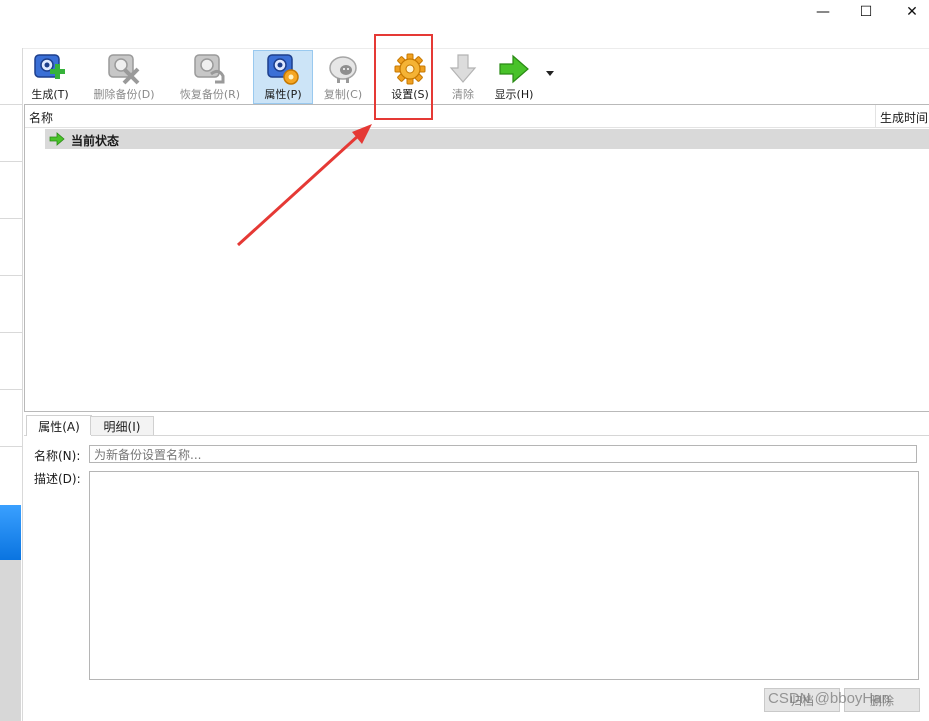  I want to click on delete-backup-button: 删除备份(D), so click(124, 77).